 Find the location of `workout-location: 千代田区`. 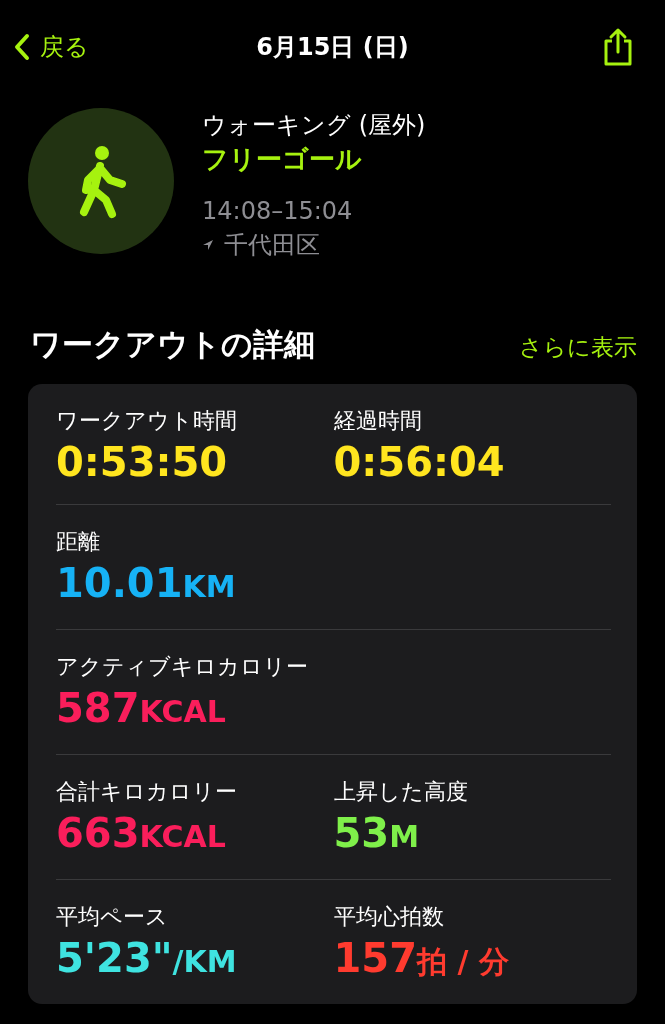

workout-location: 千代田区 is located at coordinates (272, 245).